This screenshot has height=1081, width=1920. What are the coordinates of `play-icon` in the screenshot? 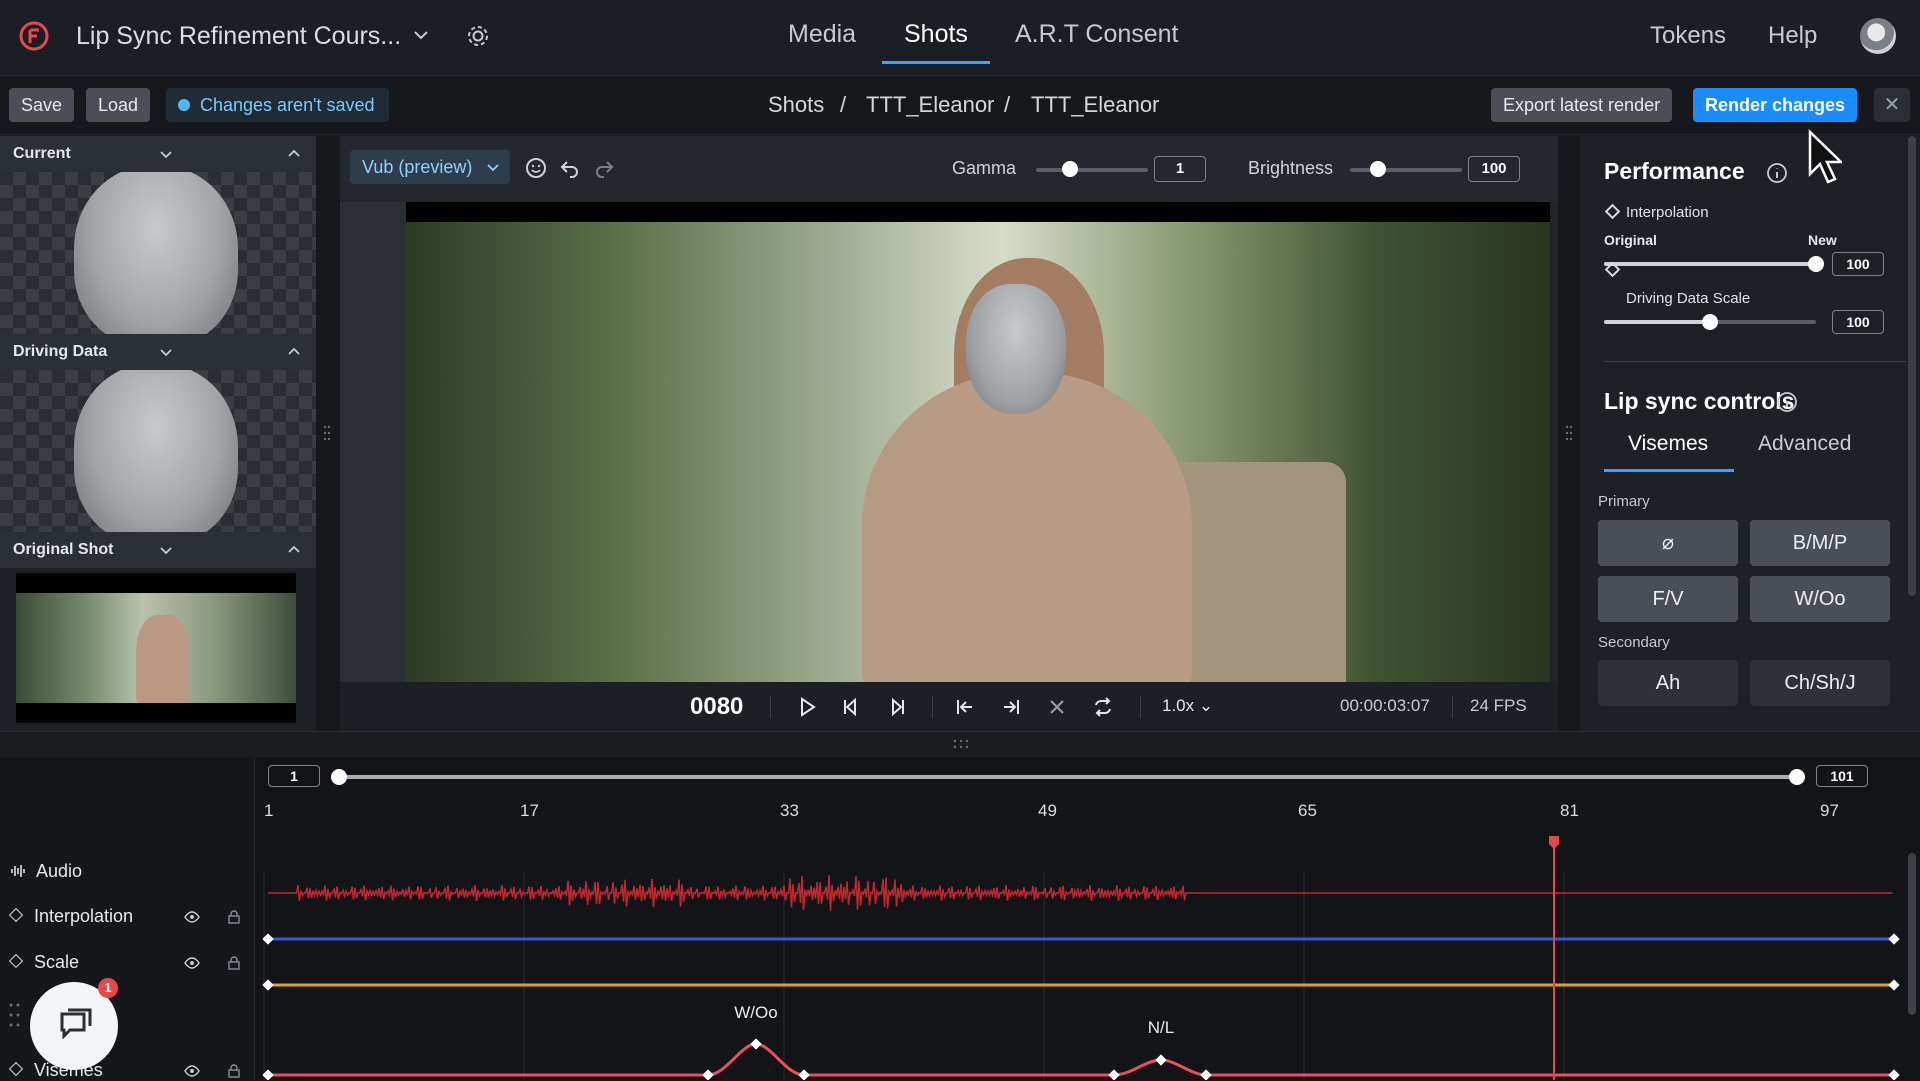 It's located at (807, 707).